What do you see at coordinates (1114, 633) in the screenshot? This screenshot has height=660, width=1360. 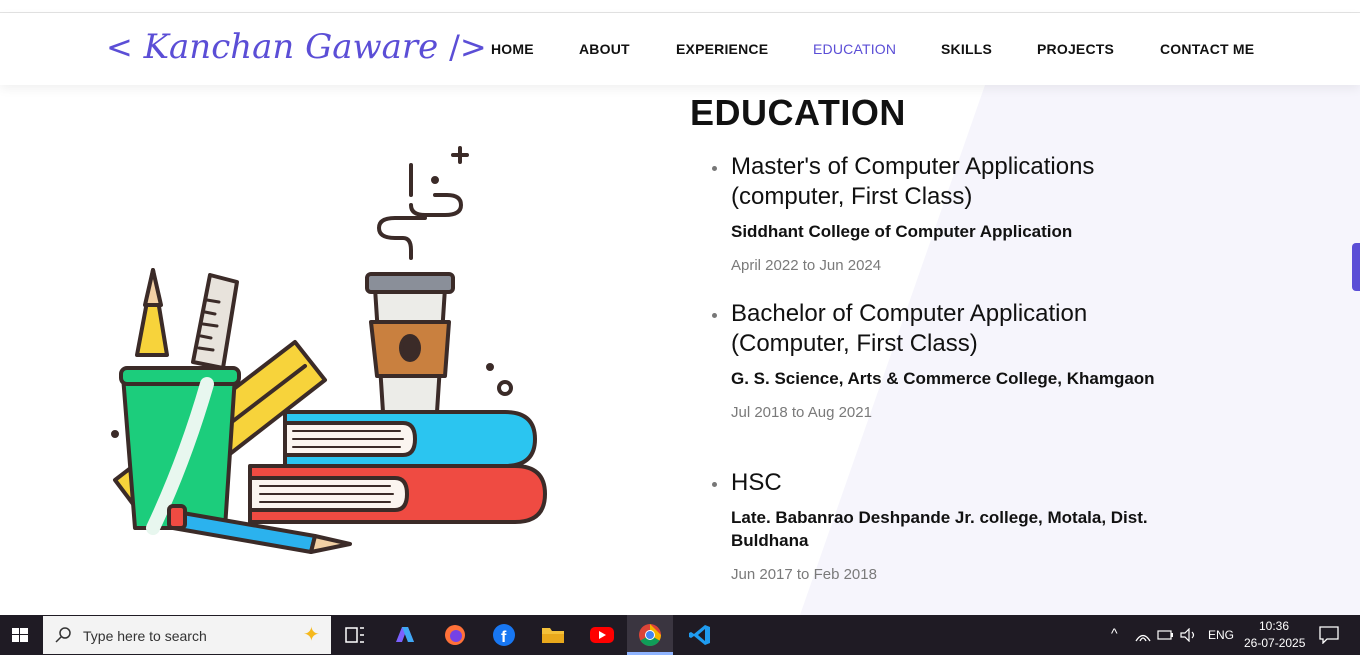 I see `chevron-up-icon: ^` at bounding box center [1114, 633].